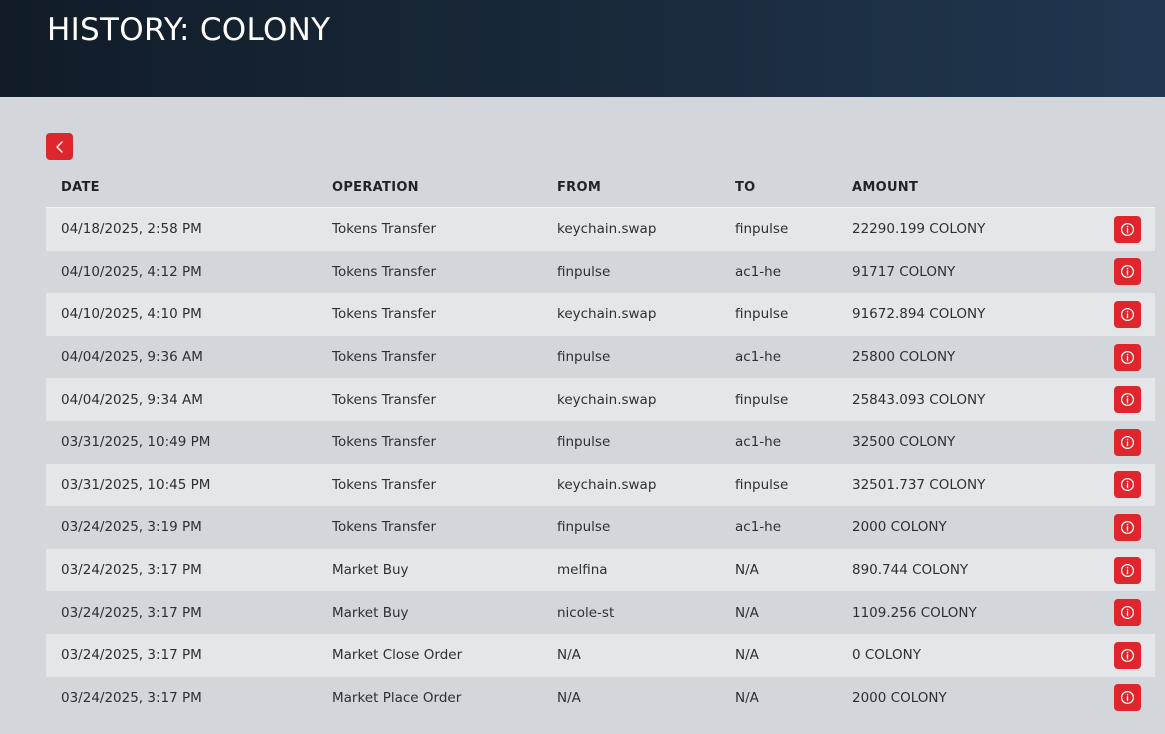 Image resolution: width=1165 pixels, height=734 pixels. What do you see at coordinates (131, 229) in the screenshot?
I see `cell-date: 04/18/2025, 2:58 PM` at bounding box center [131, 229].